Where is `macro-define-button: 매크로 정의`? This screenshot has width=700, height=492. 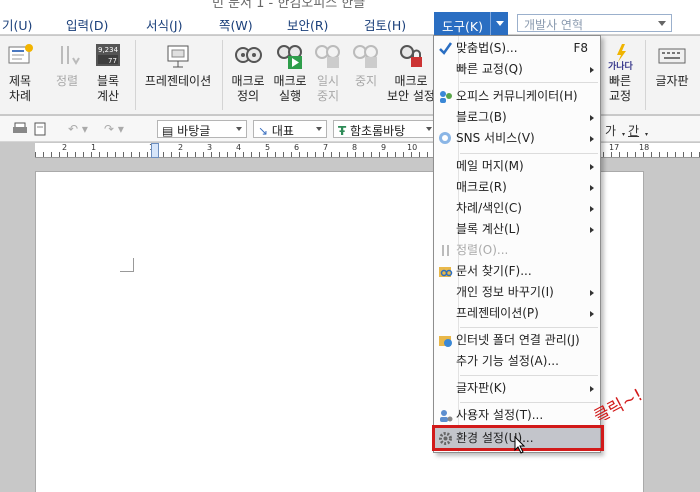
macro-define-button: 매크로 정의 is located at coordinates (248, 75).